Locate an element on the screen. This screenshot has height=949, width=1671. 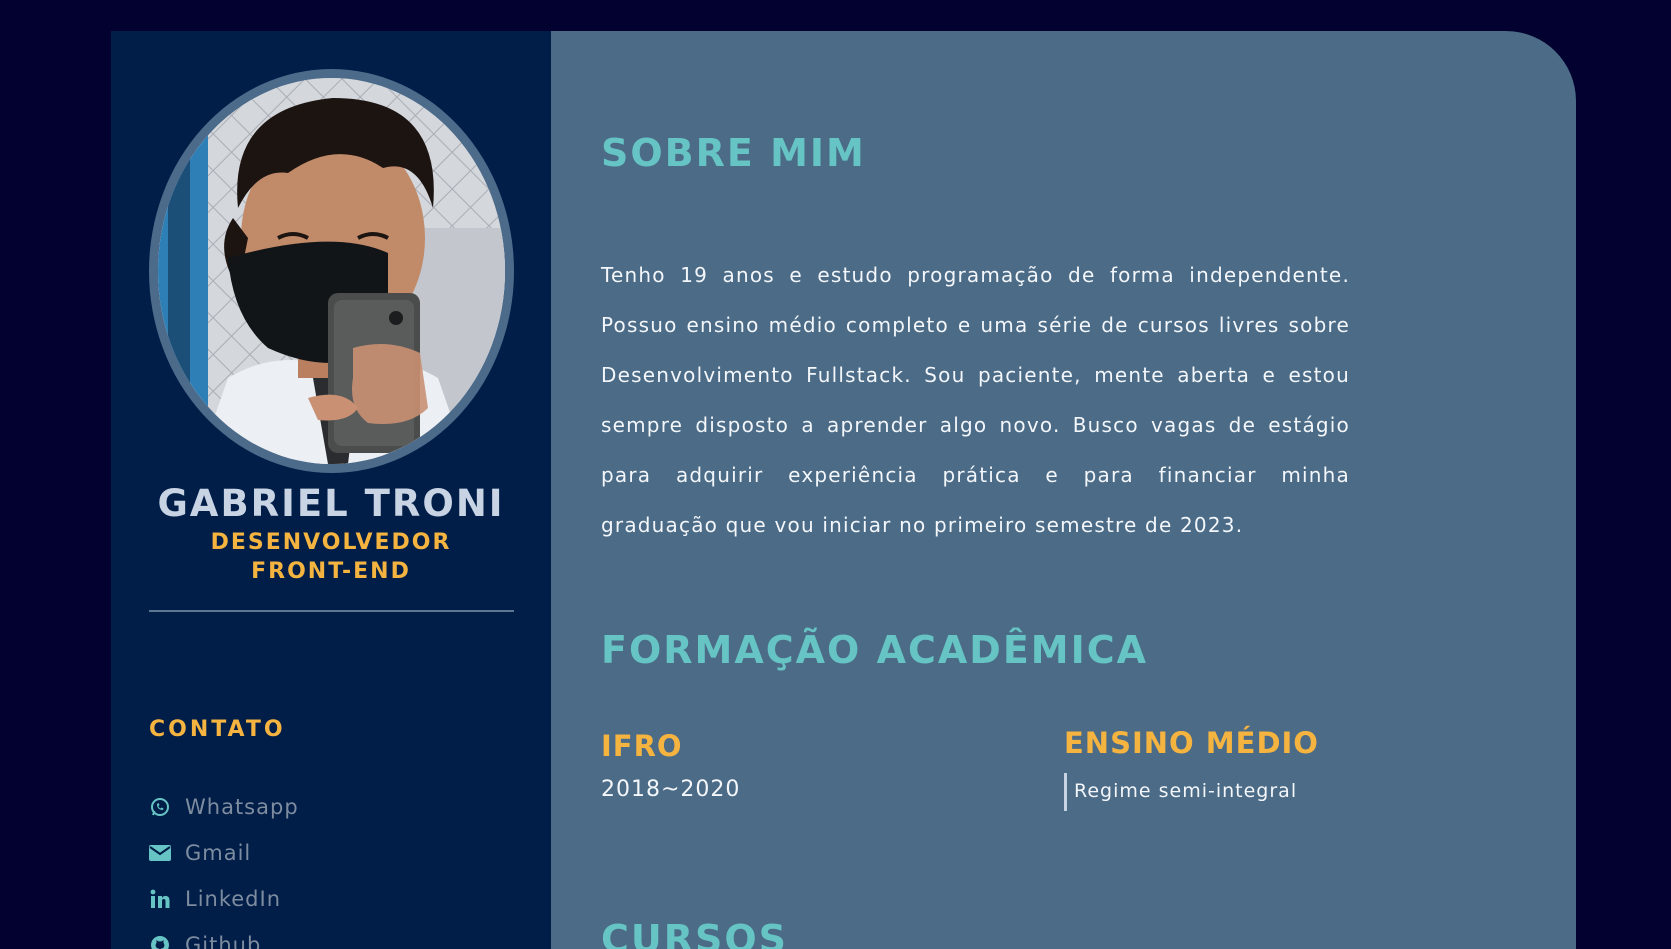
profile-name: GABRIEL TRONI is located at coordinates (331, 503).